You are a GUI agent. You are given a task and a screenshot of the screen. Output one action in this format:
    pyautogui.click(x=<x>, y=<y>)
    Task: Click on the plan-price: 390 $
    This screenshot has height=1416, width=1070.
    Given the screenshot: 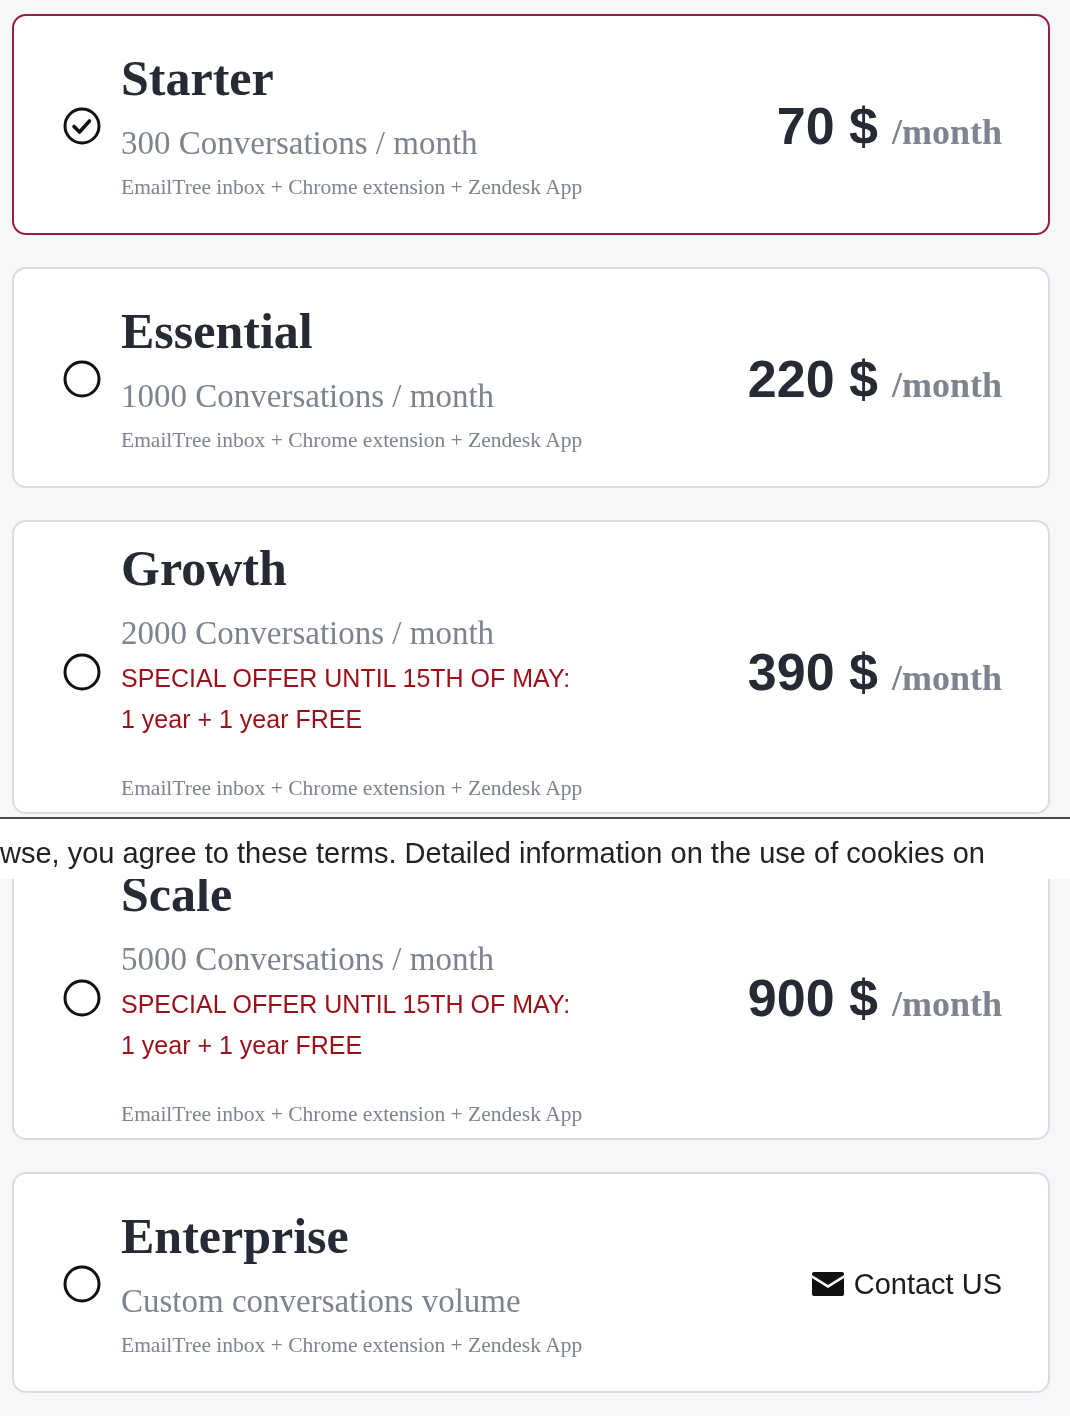 What is the action you would take?
    pyautogui.click(x=812, y=671)
    